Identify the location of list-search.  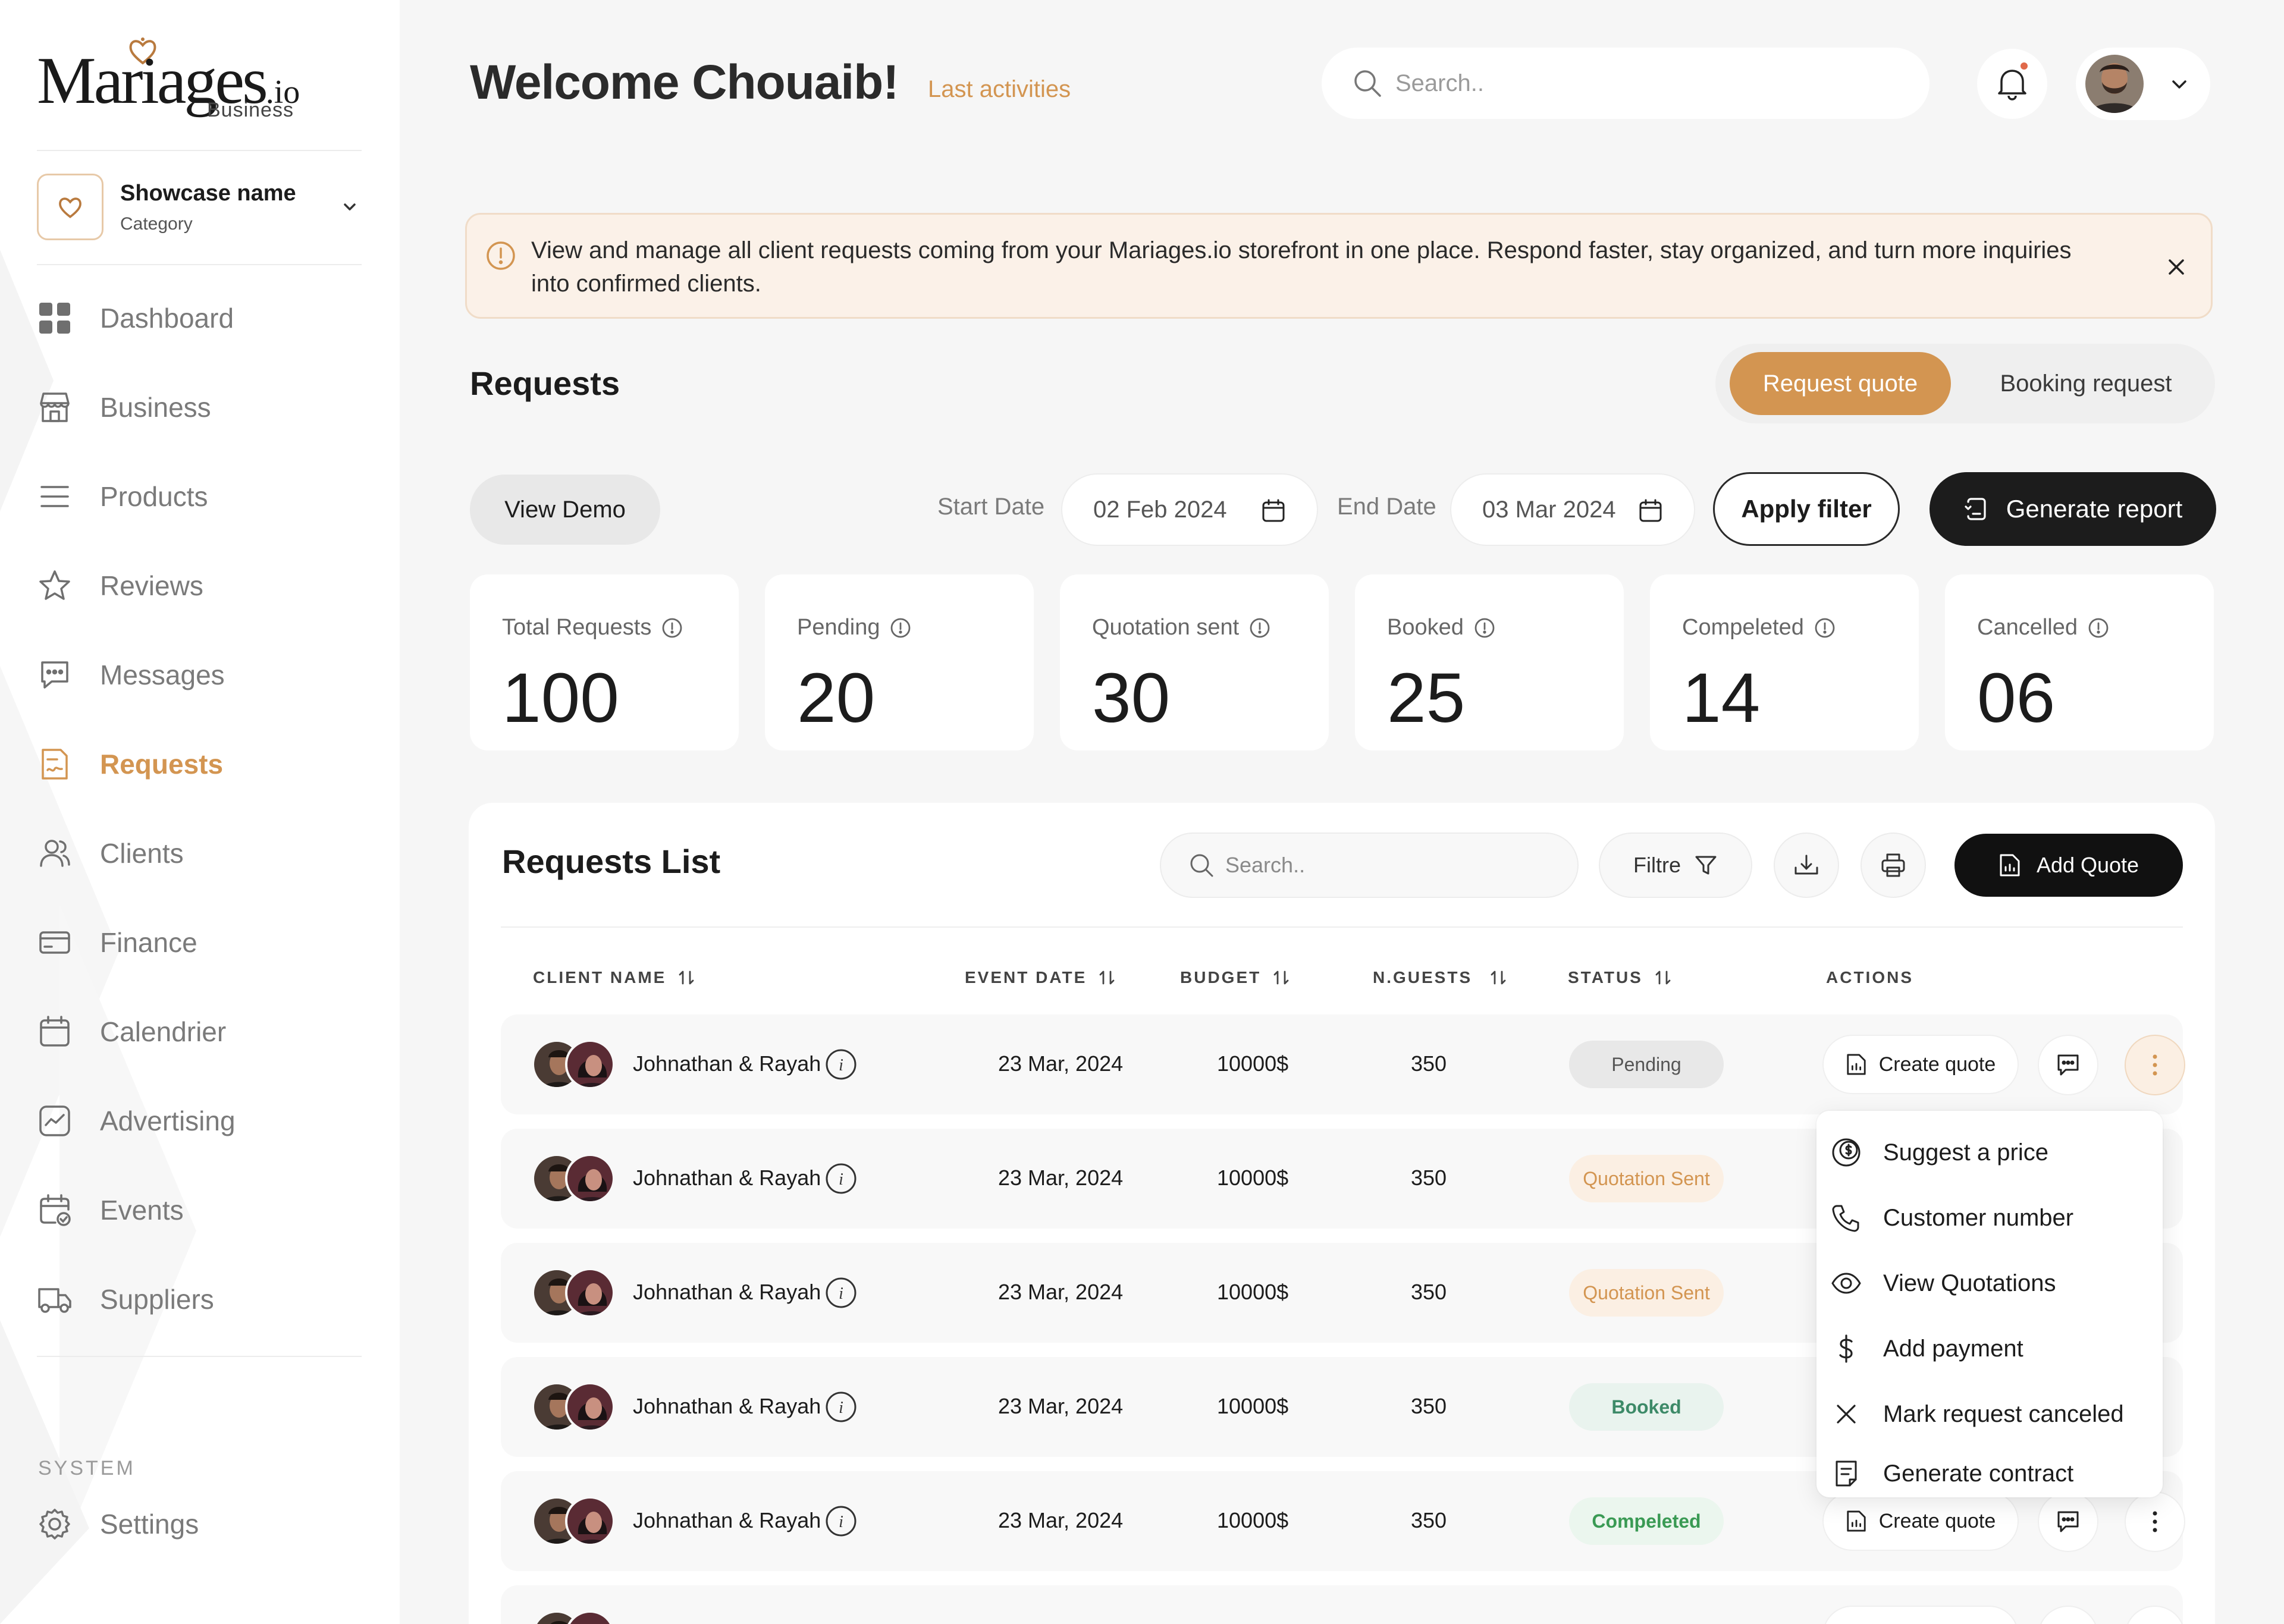
(1370, 865).